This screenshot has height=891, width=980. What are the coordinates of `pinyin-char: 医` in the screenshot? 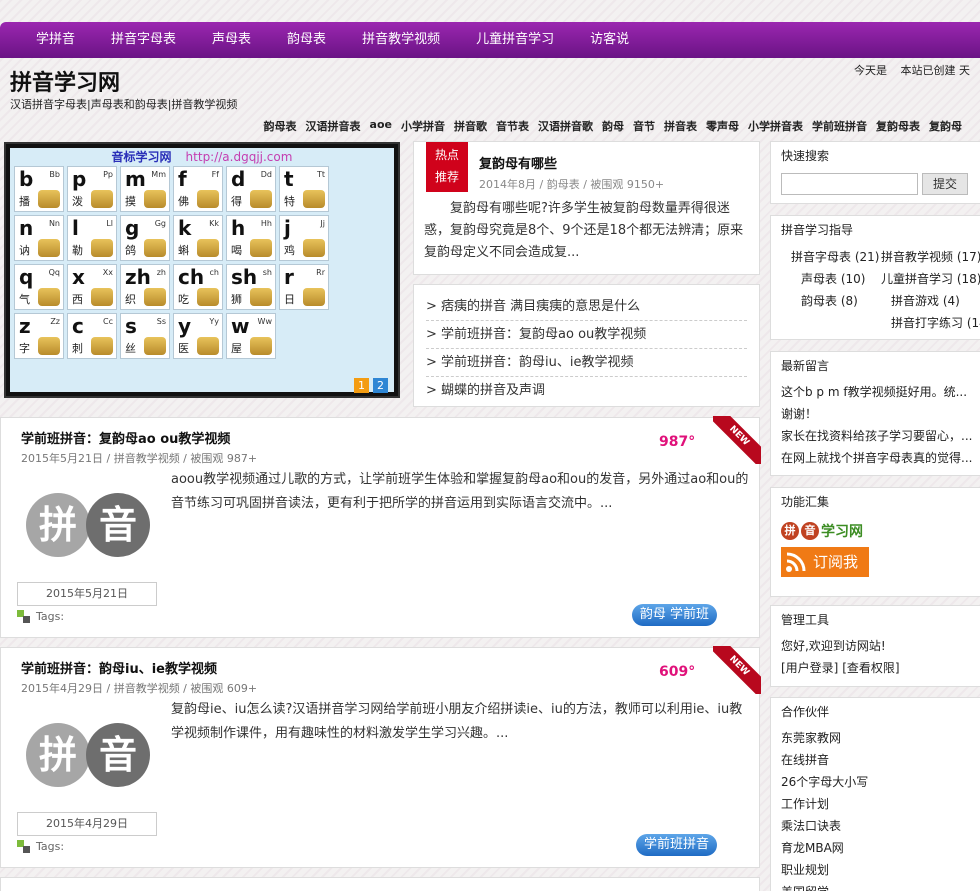 It's located at (183, 348).